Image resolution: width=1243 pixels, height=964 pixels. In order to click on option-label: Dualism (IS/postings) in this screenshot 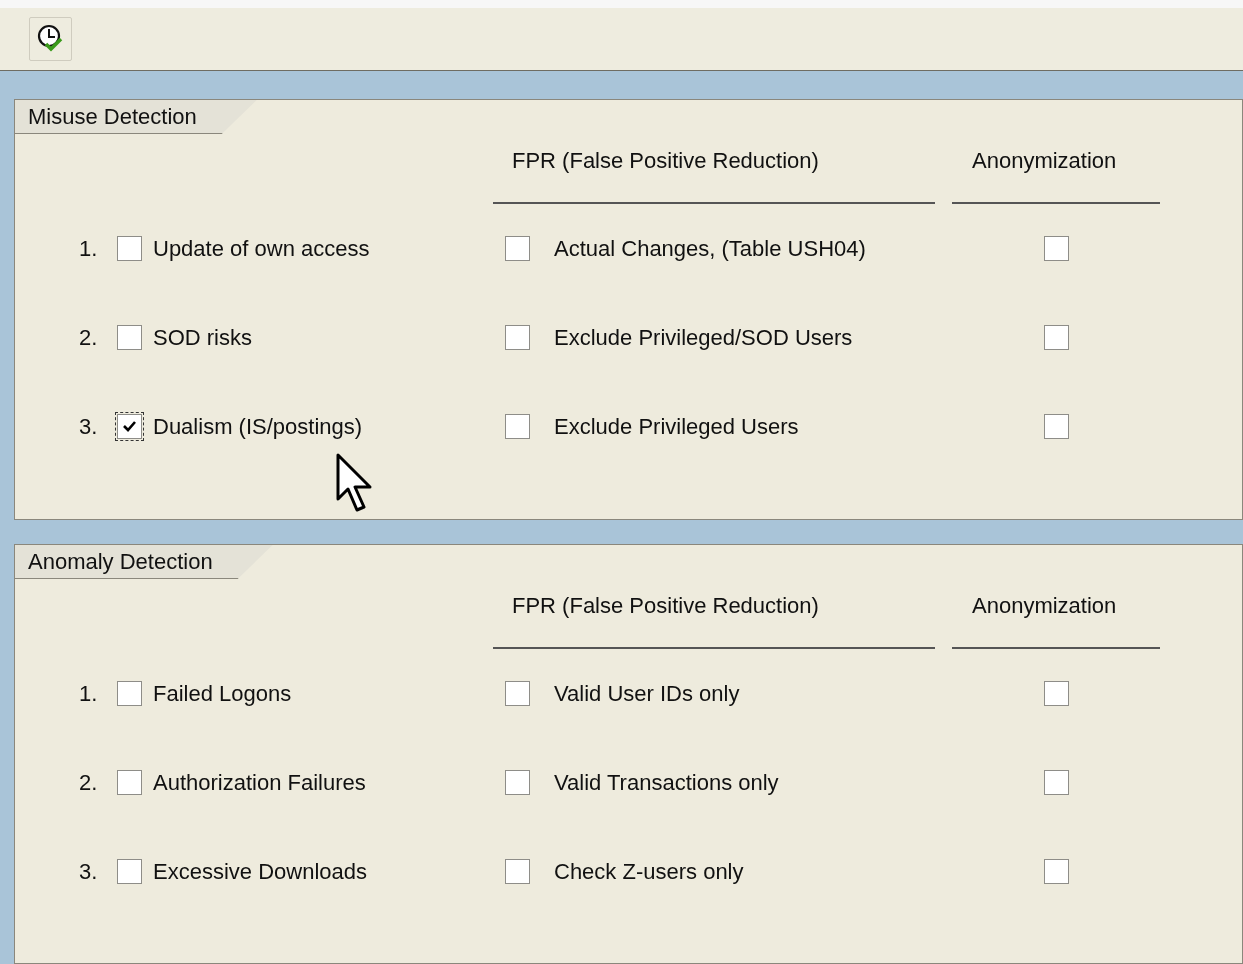, I will do `click(258, 426)`.